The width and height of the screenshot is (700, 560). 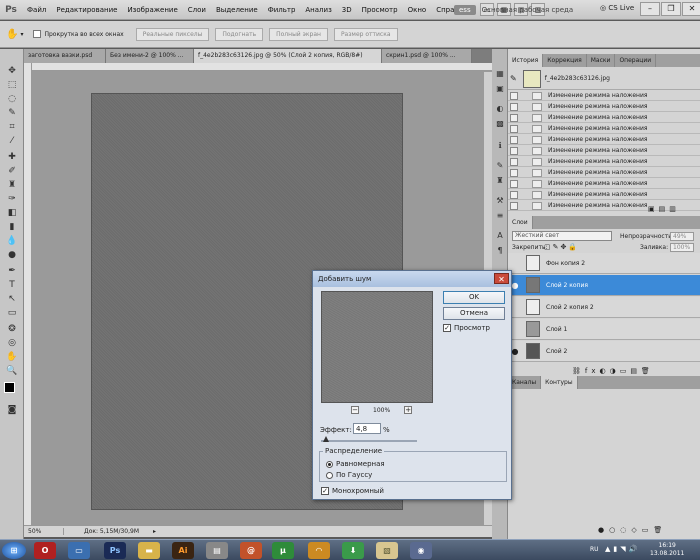 I want to click on utorrent-icon: µ, so click(x=283, y=550).